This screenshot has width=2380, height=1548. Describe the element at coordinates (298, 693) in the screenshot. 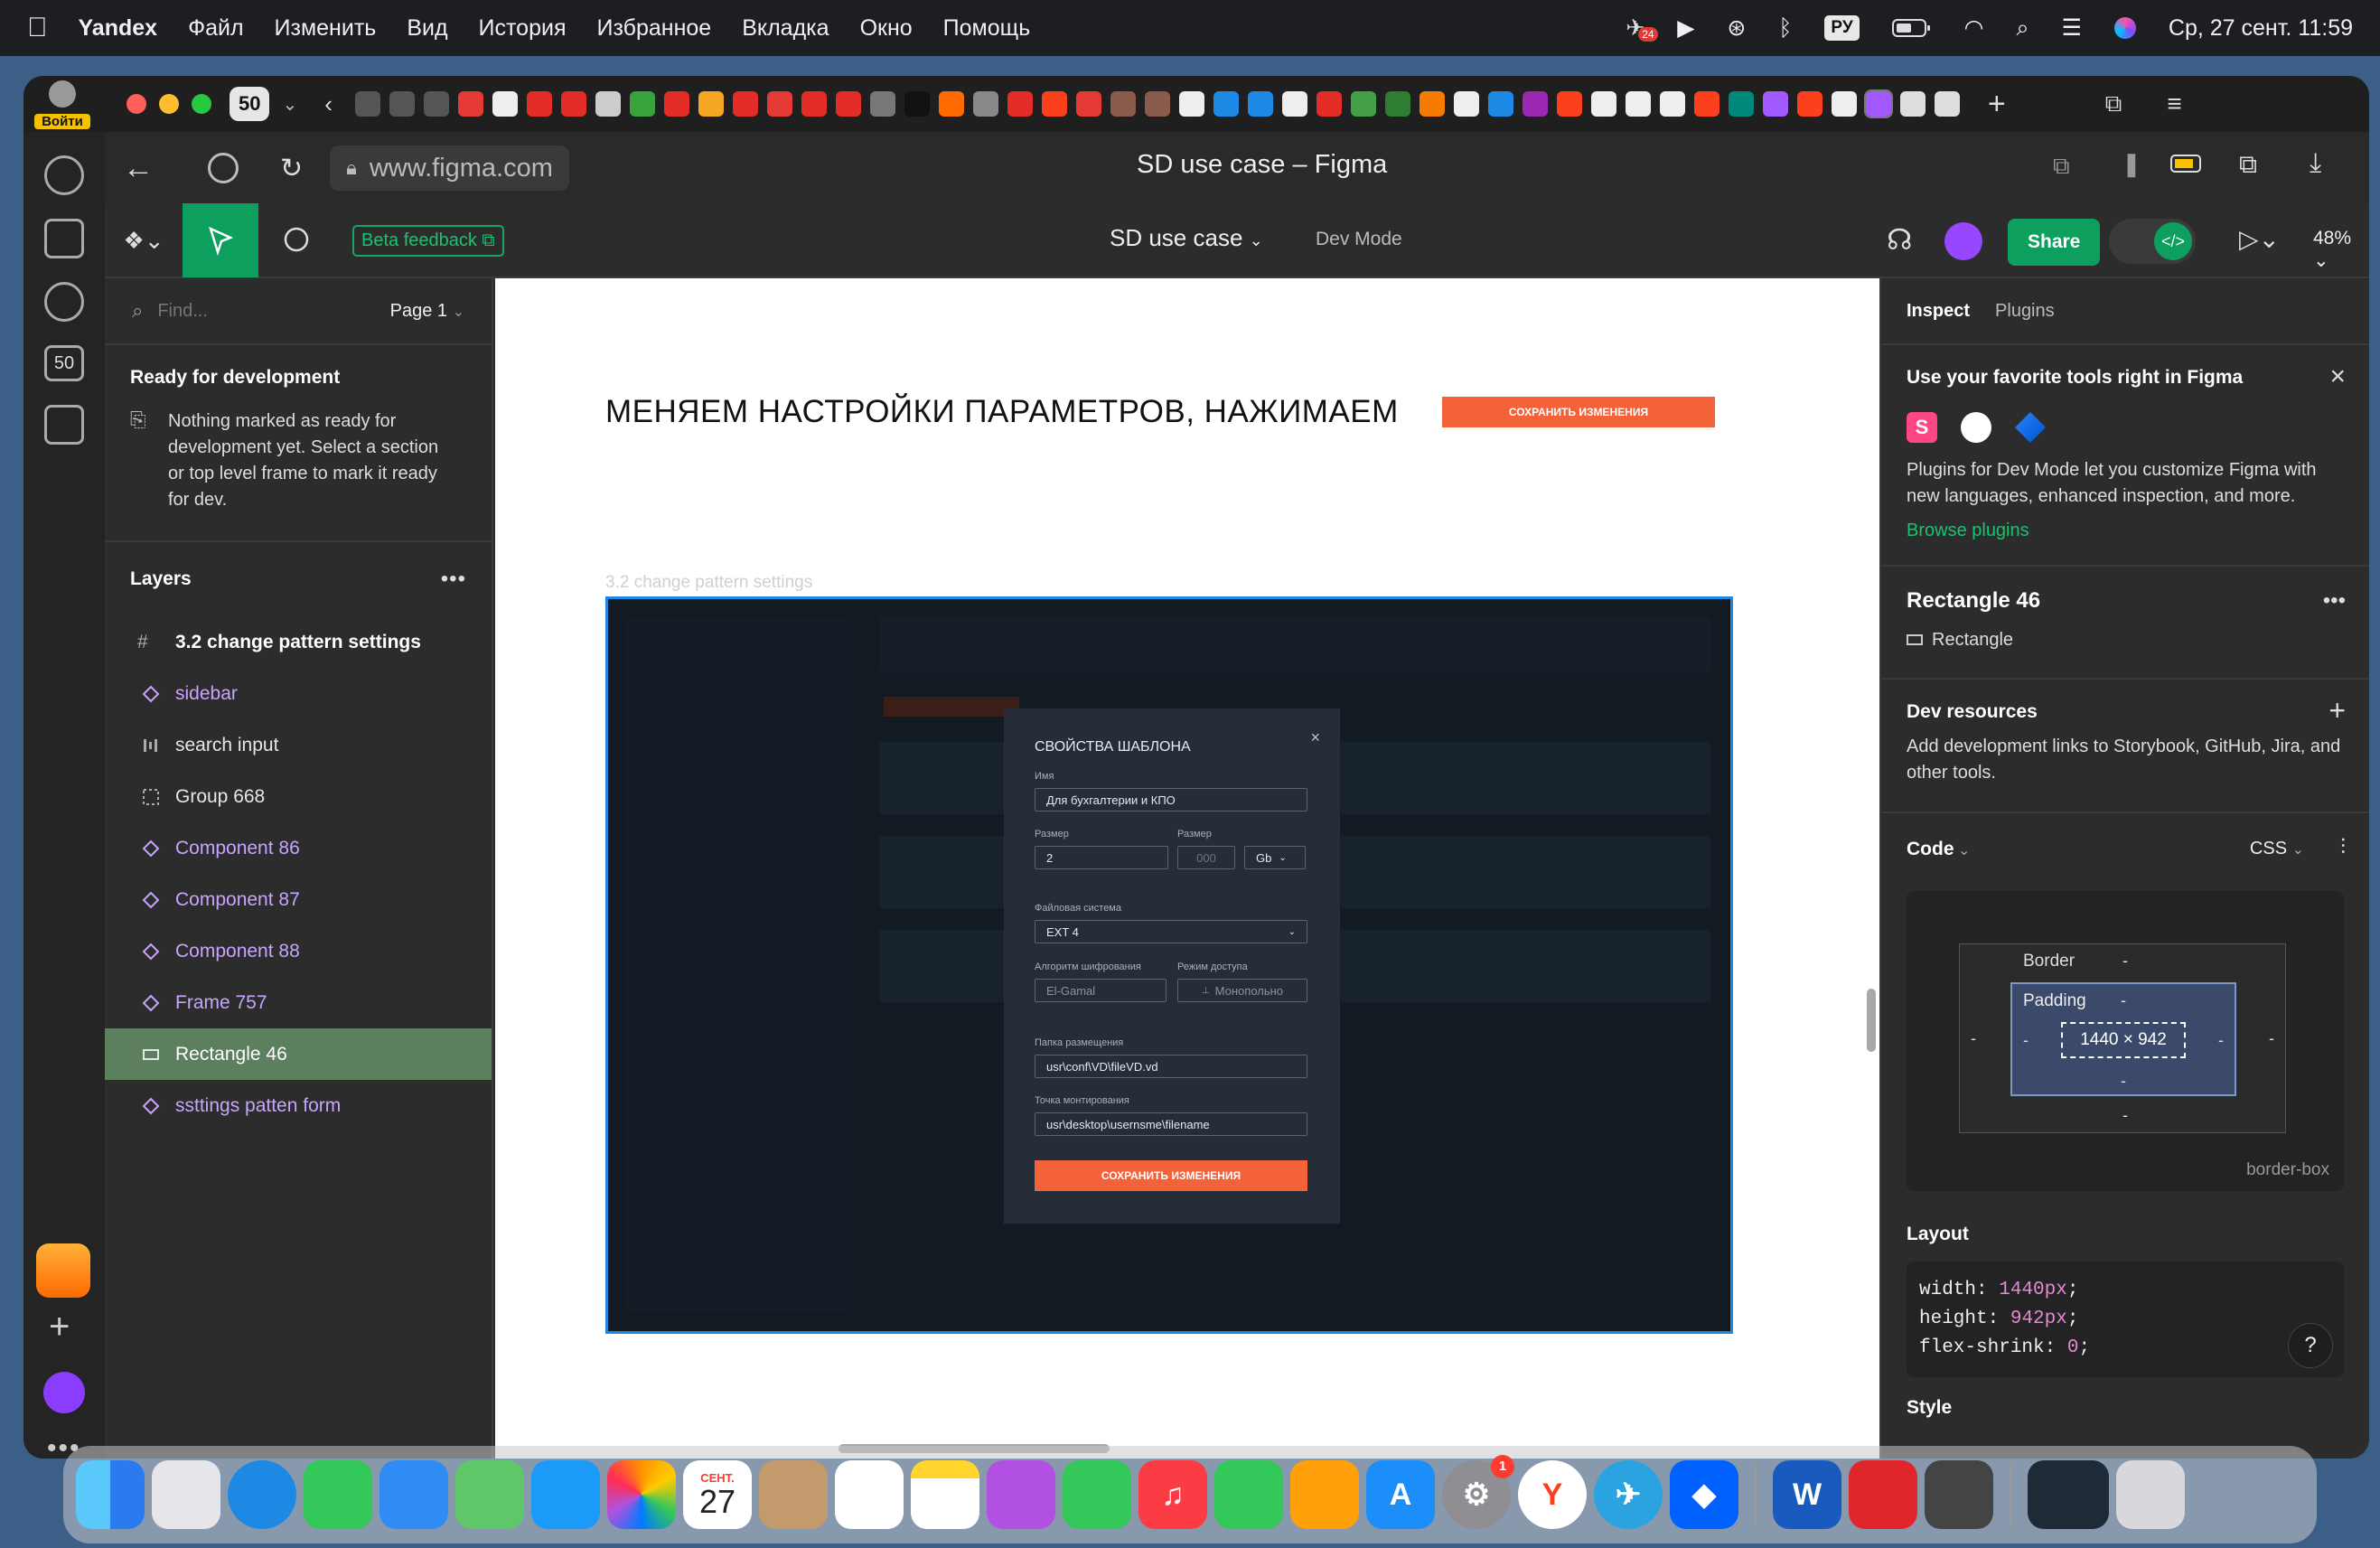

I see `layer-item: sidebar` at that location.